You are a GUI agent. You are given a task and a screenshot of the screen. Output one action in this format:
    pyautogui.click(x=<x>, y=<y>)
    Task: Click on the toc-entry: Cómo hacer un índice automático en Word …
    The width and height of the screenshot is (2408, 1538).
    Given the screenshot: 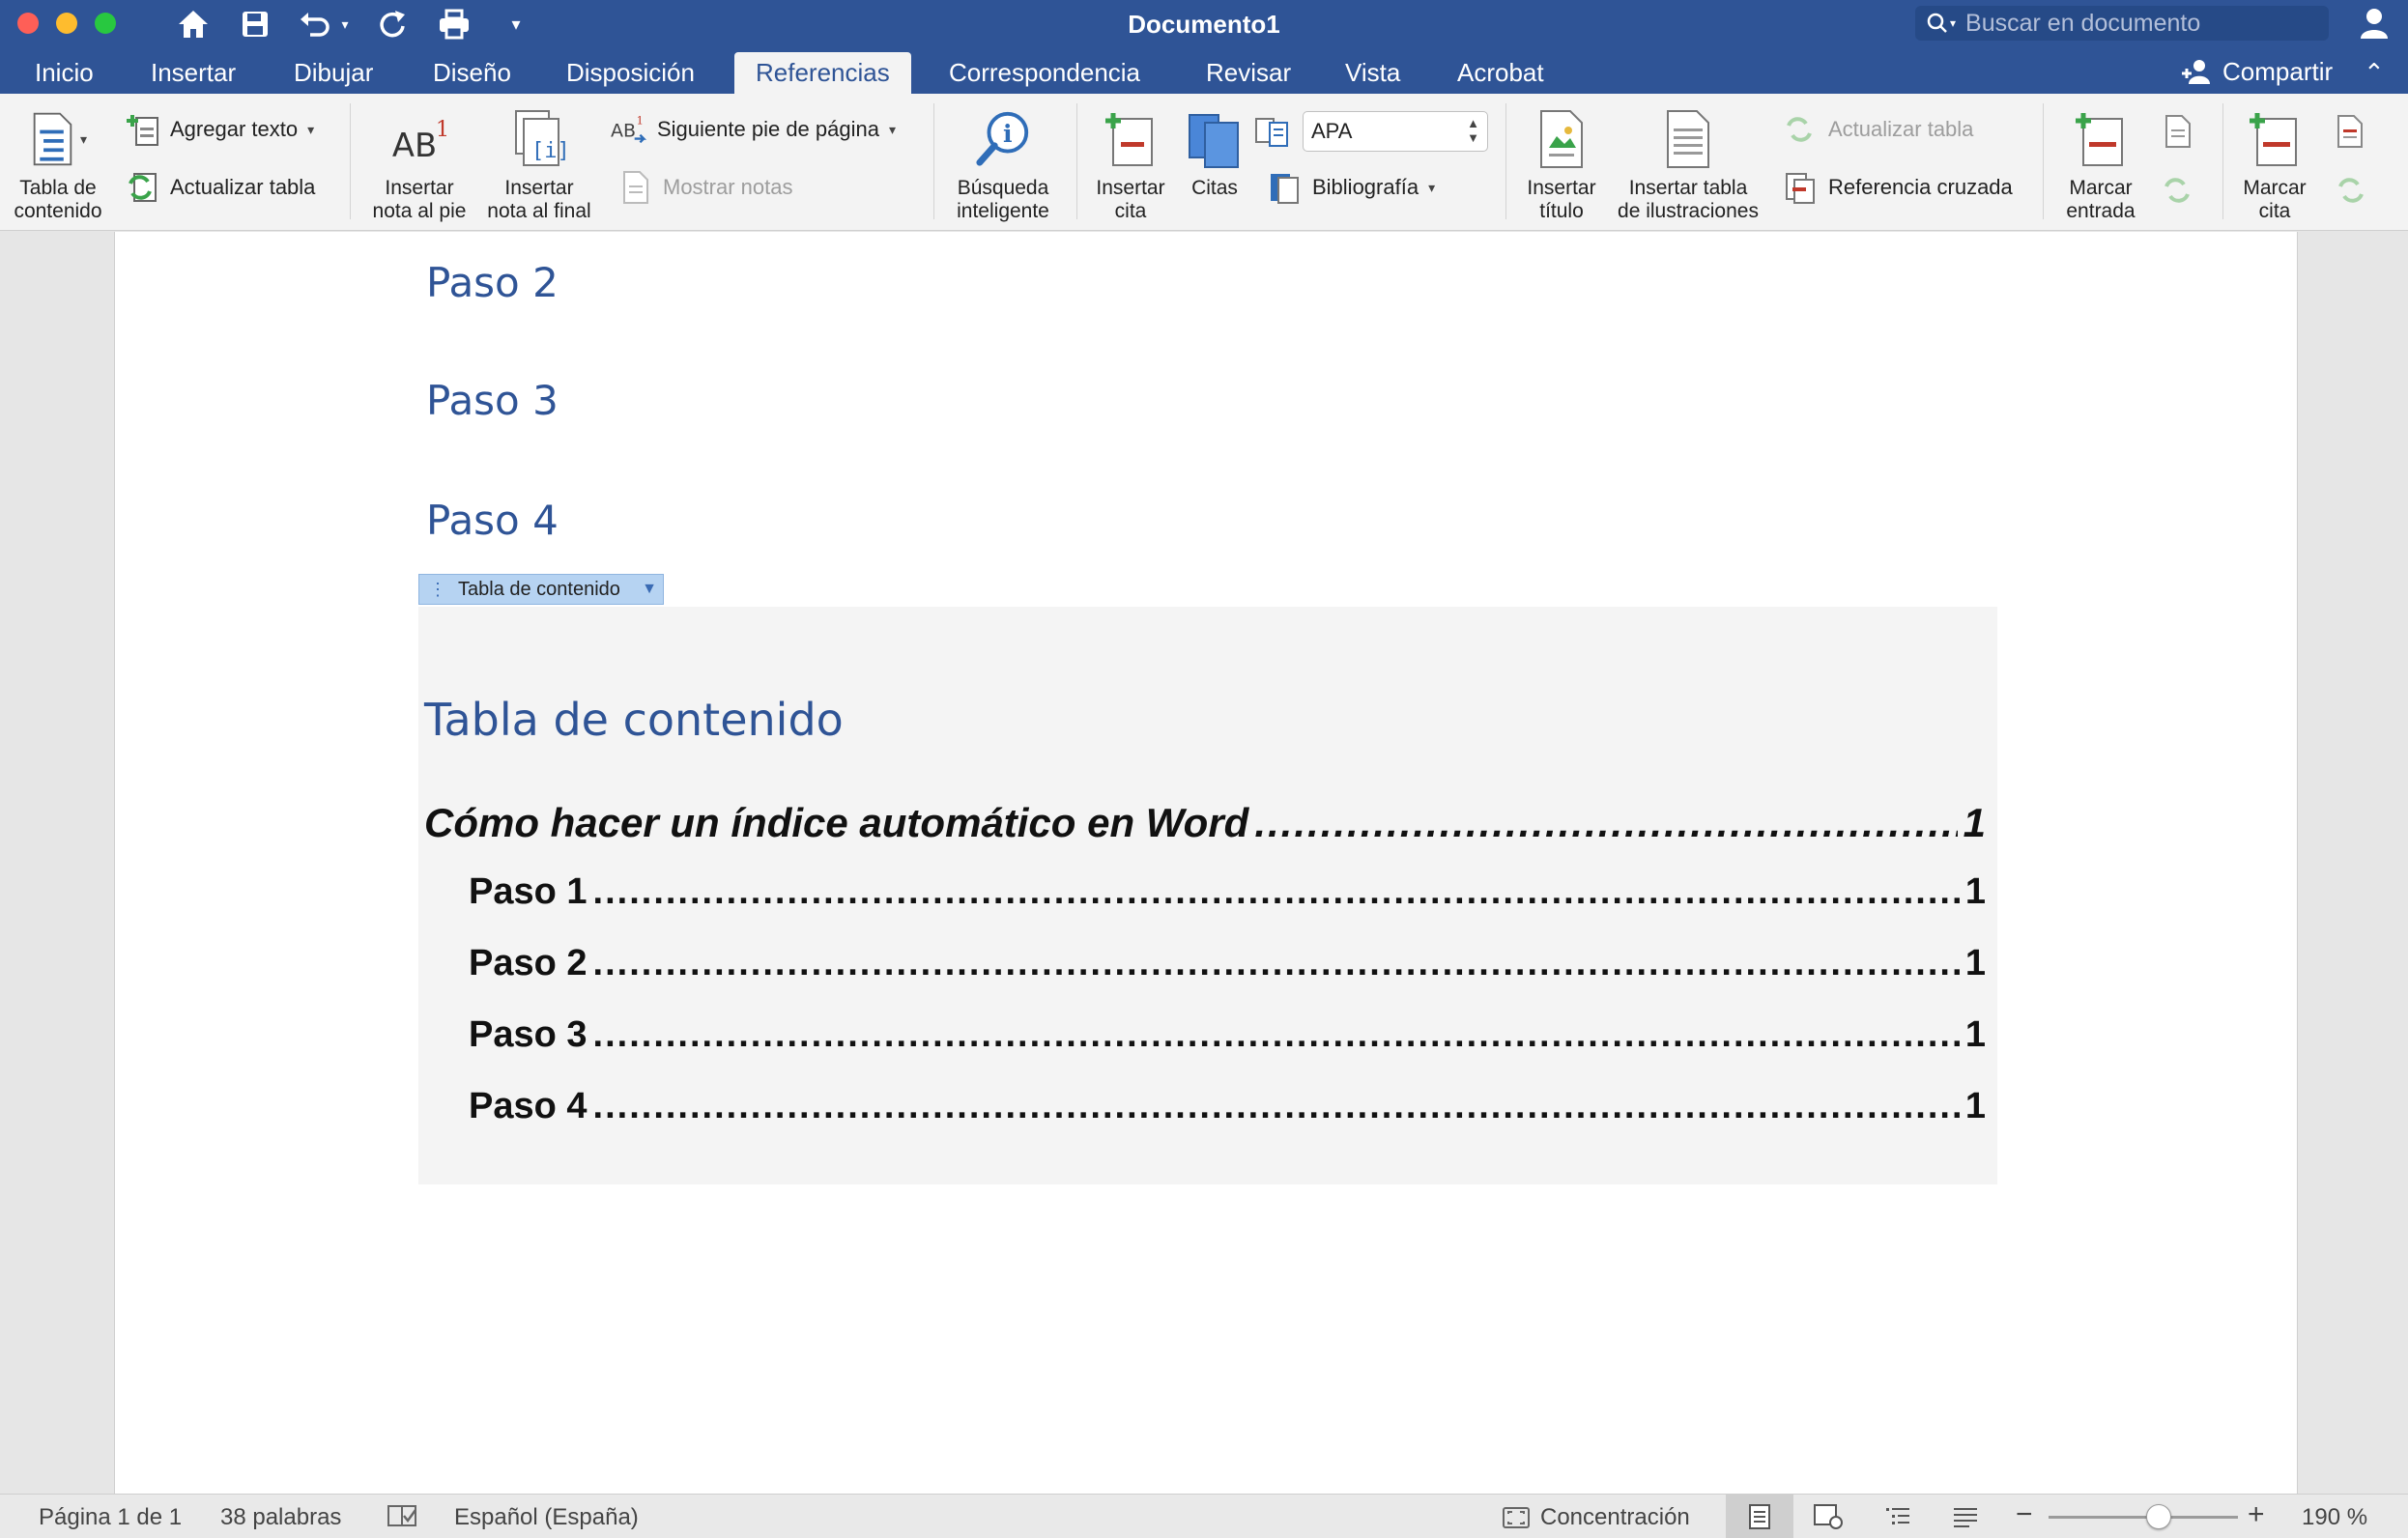 What is the action you would take?
    pyautogui.click(x=1205, y=823)
    